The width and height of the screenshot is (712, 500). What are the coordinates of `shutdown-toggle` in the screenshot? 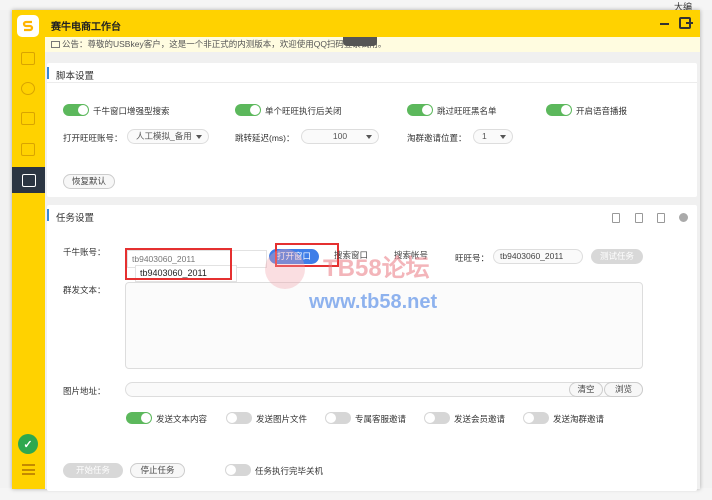 It's located at (238, 470).